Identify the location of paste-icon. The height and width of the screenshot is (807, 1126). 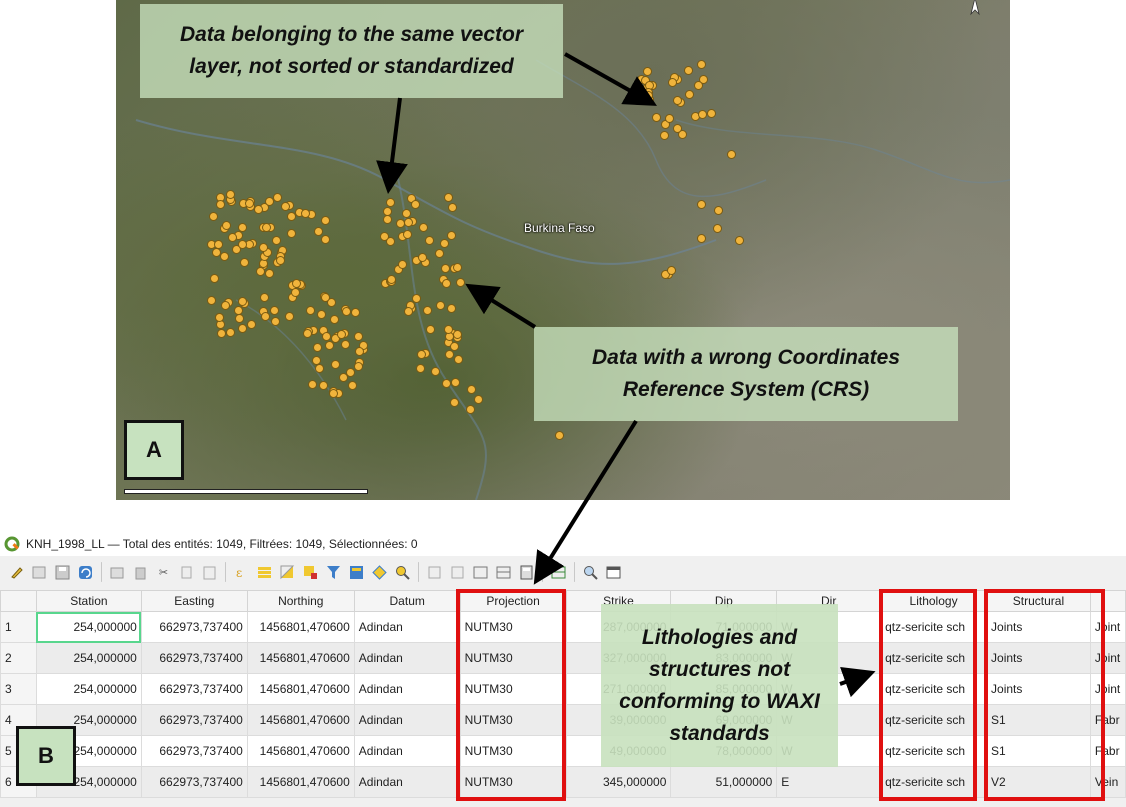
(209, 572).